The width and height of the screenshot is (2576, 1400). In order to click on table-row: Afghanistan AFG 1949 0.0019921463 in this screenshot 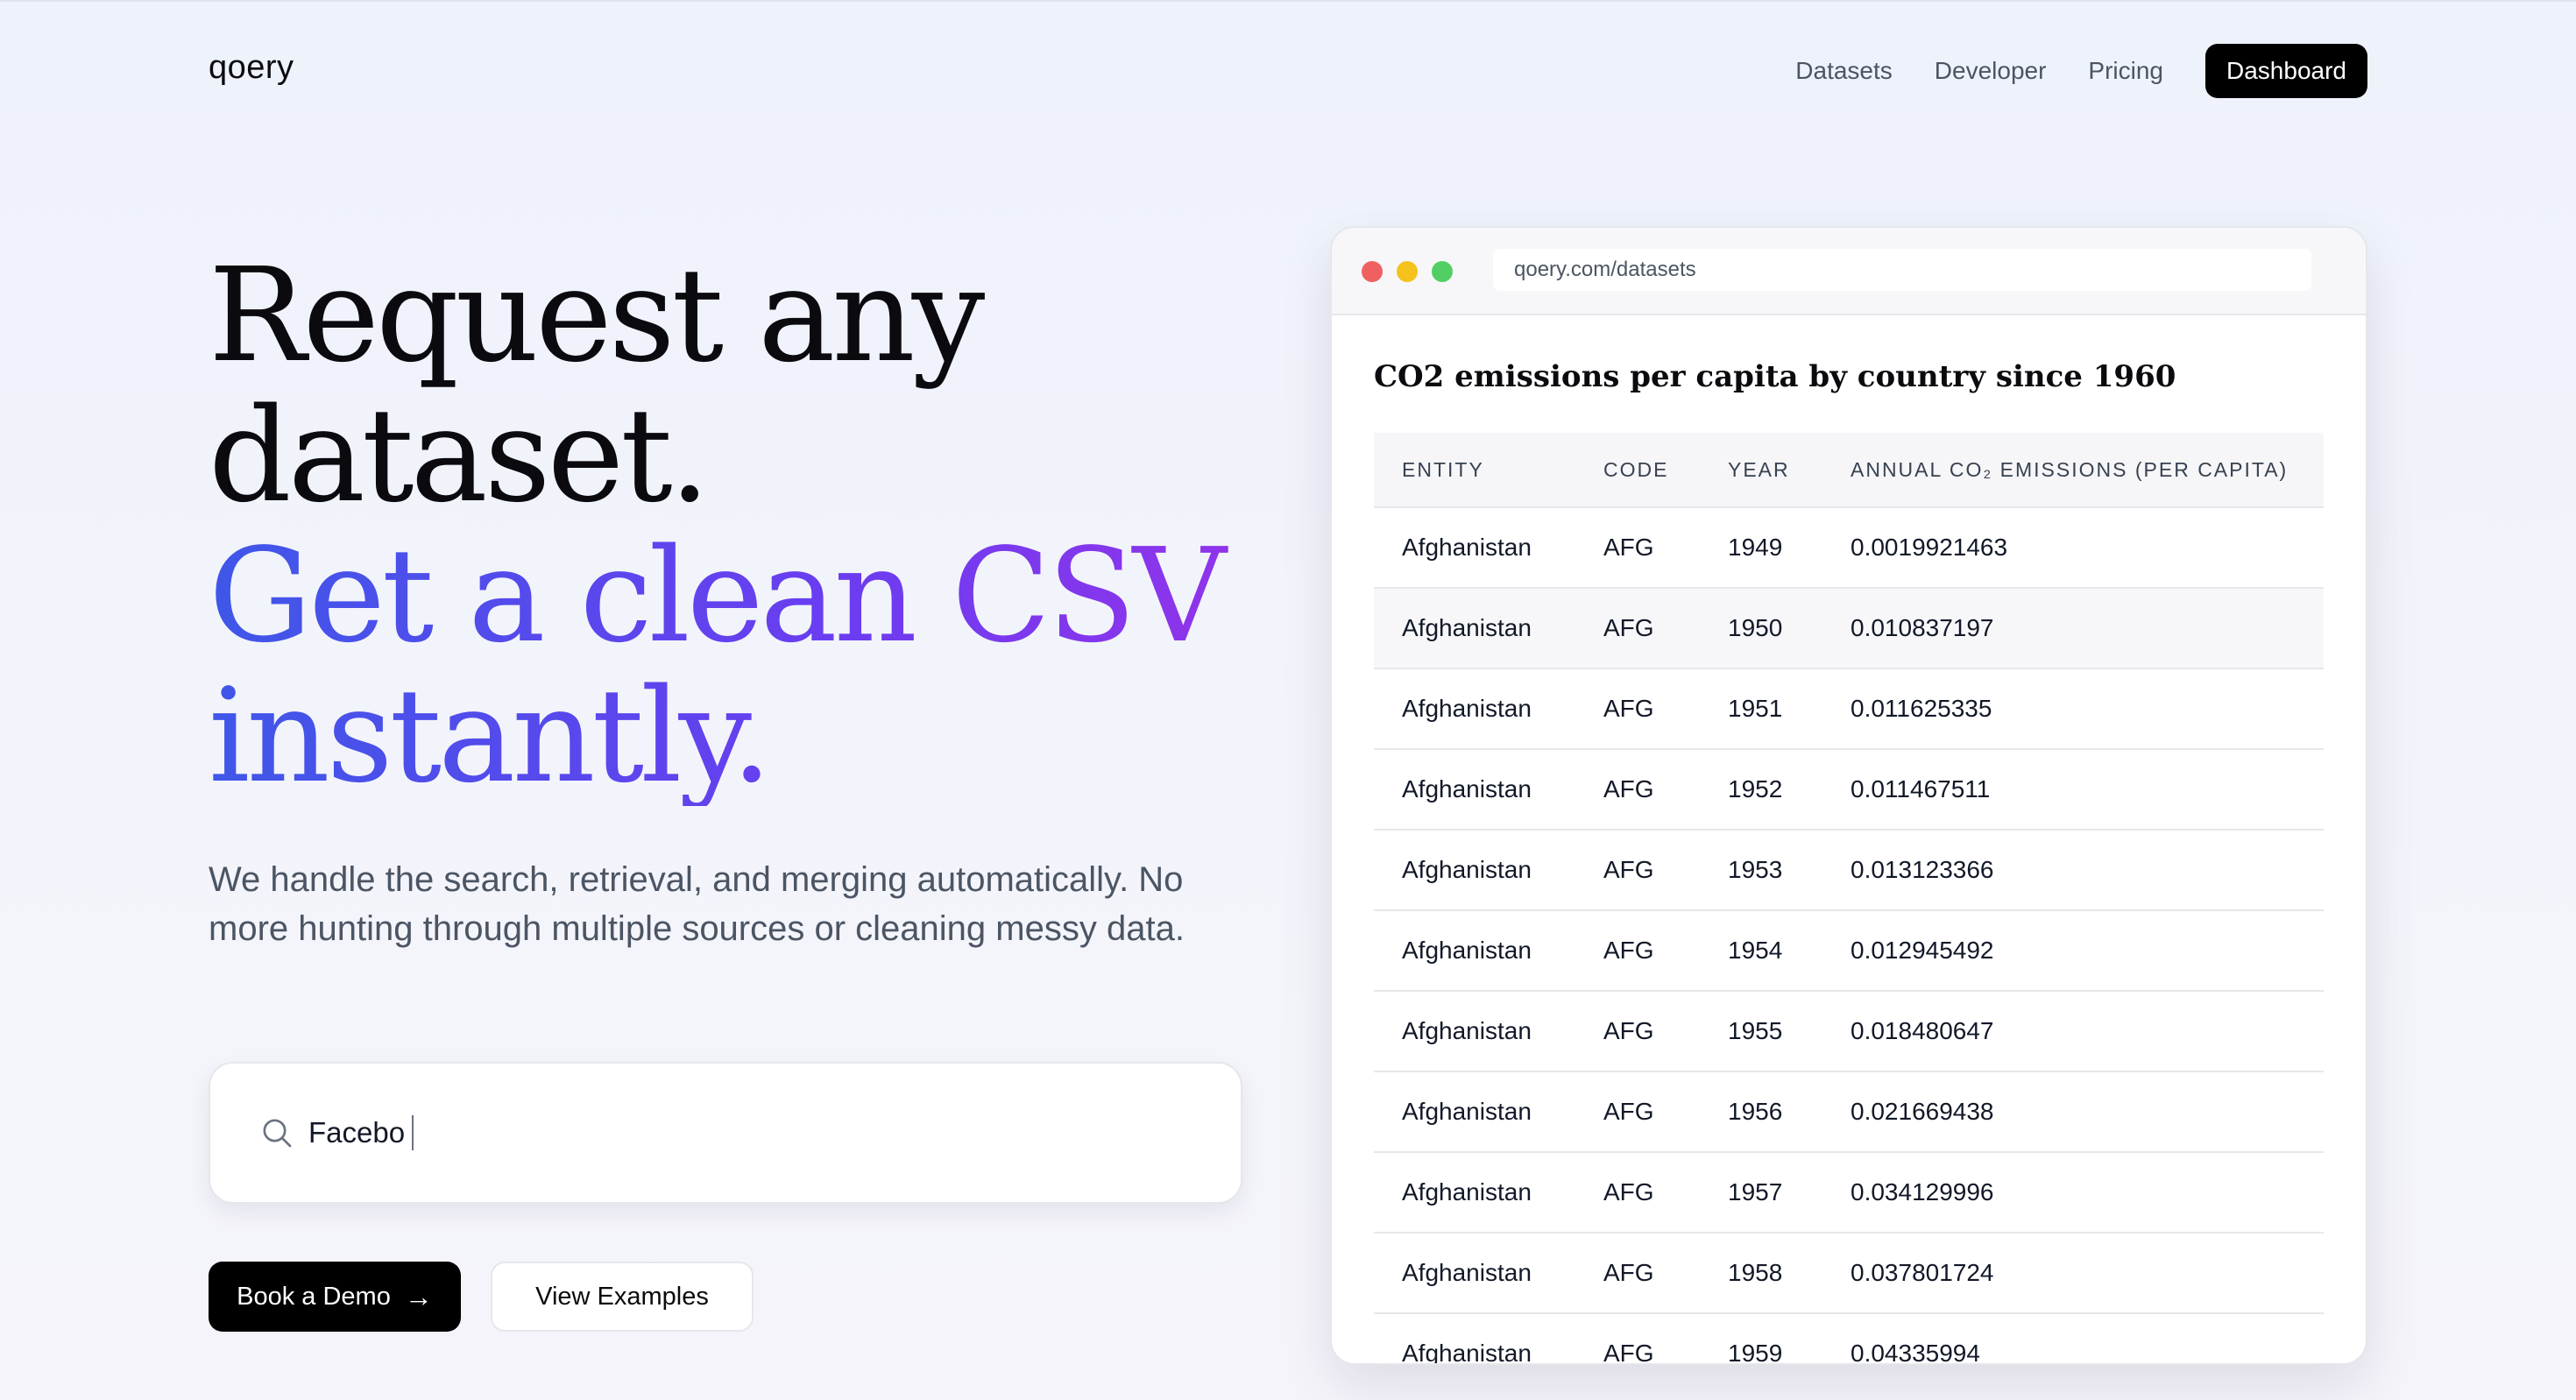, I will do `click(1849, 547)`.